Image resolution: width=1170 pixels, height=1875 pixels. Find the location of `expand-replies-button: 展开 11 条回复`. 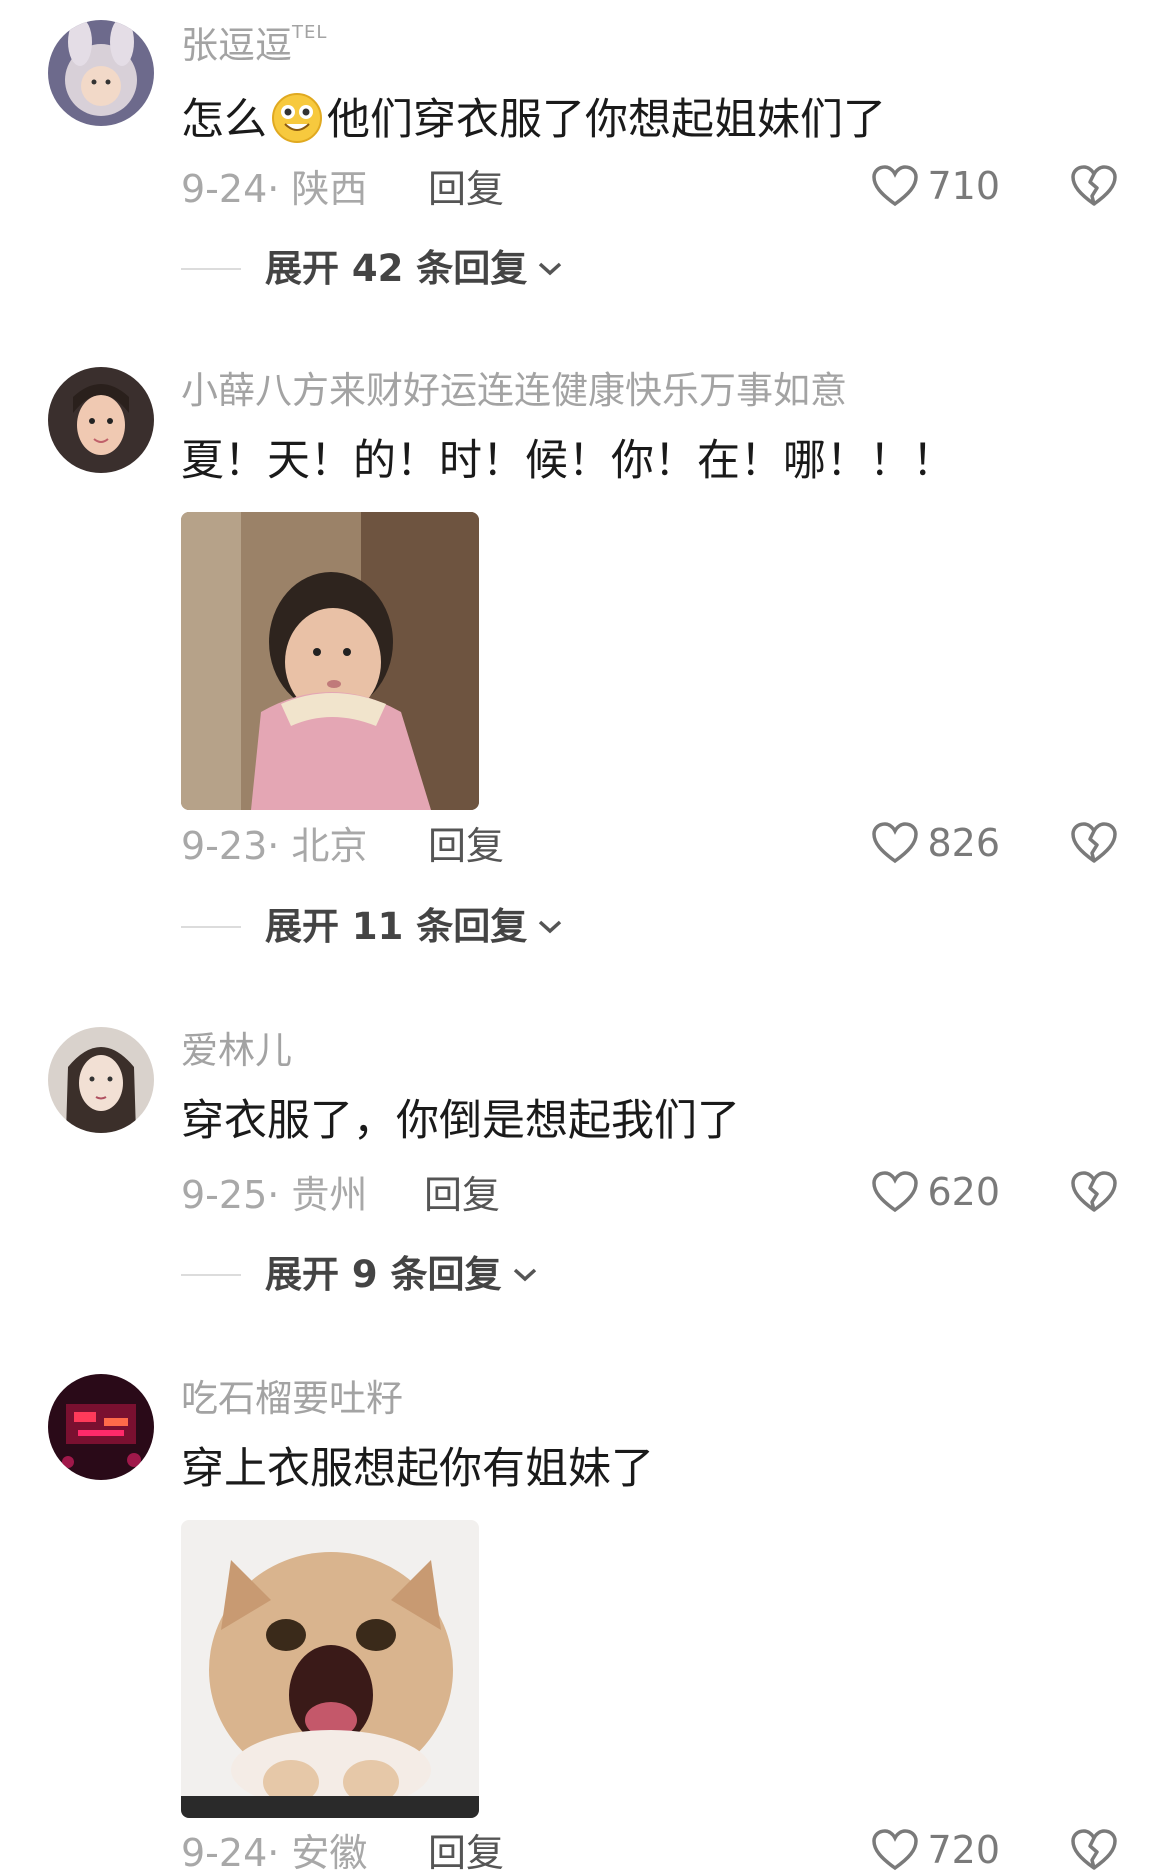

expand-replies-button: 展开 11 条回复 is located at coordinates (372, 926).